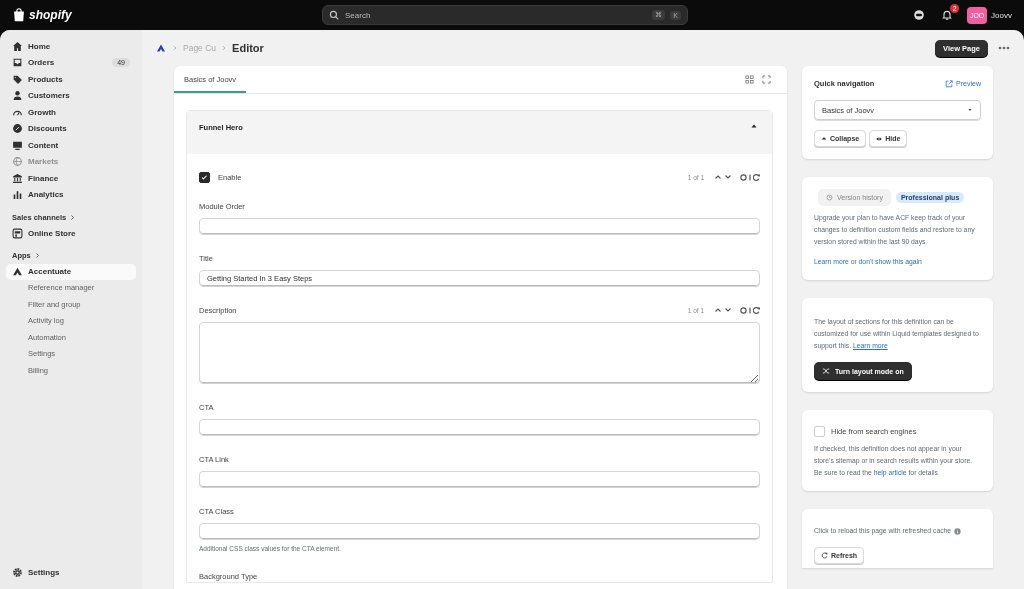 This screenshot has height=589, width=1024. I want to click on nav-item: Content, so click(71, 145).